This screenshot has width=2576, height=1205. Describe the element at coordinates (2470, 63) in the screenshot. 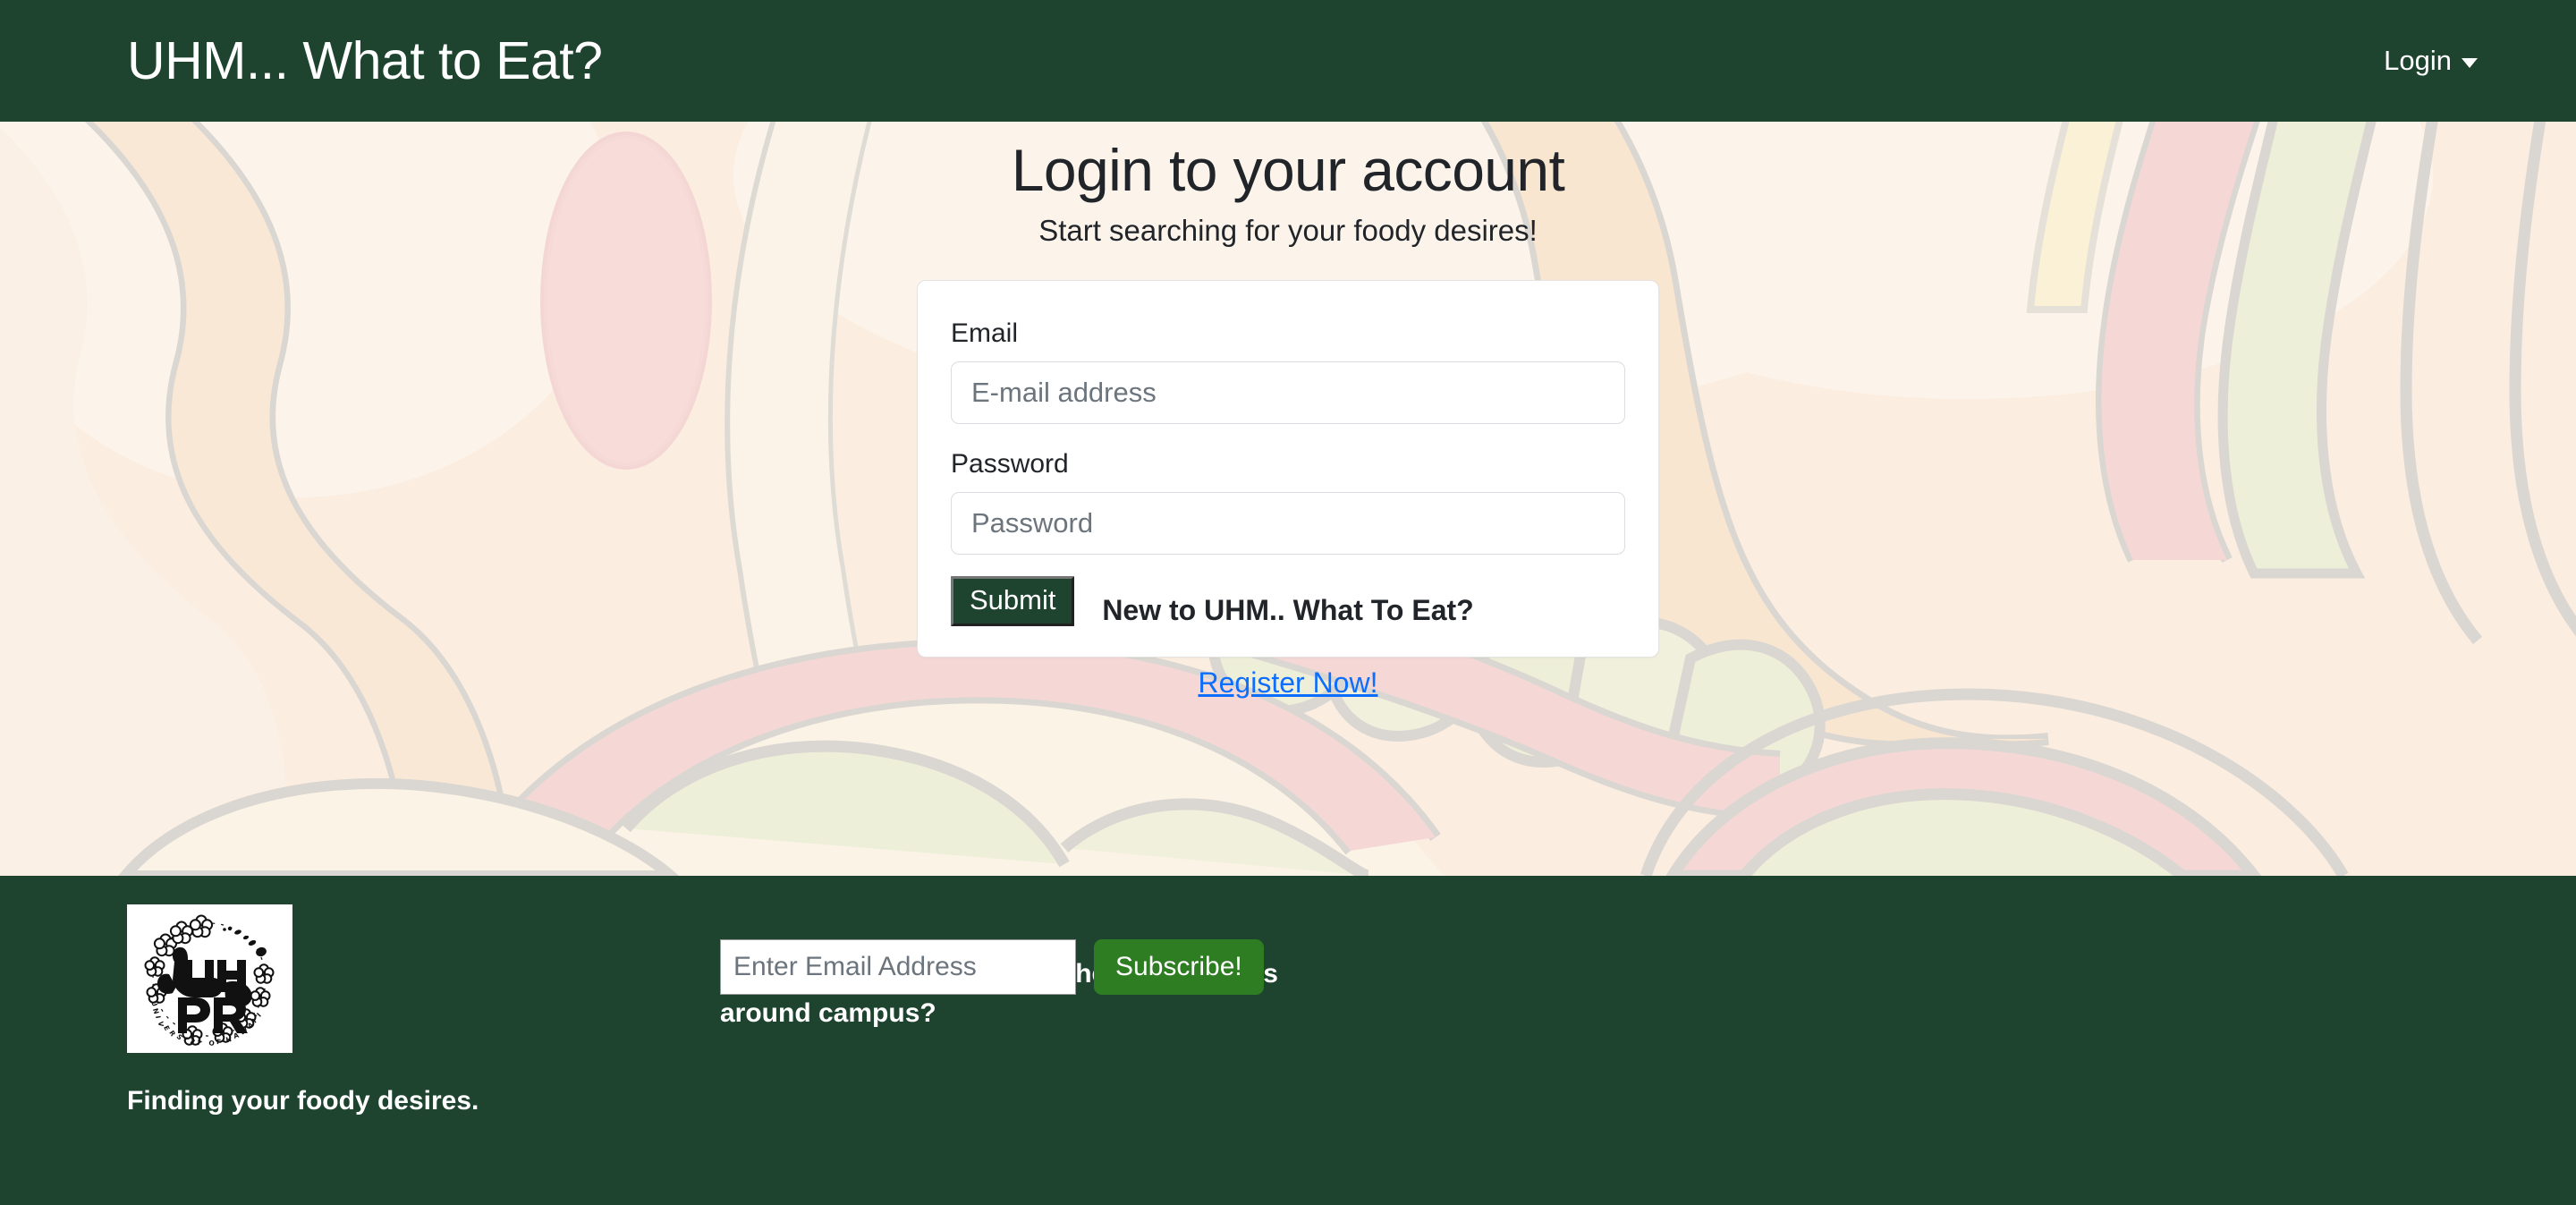

I see `chevron-down-icon` at that location.